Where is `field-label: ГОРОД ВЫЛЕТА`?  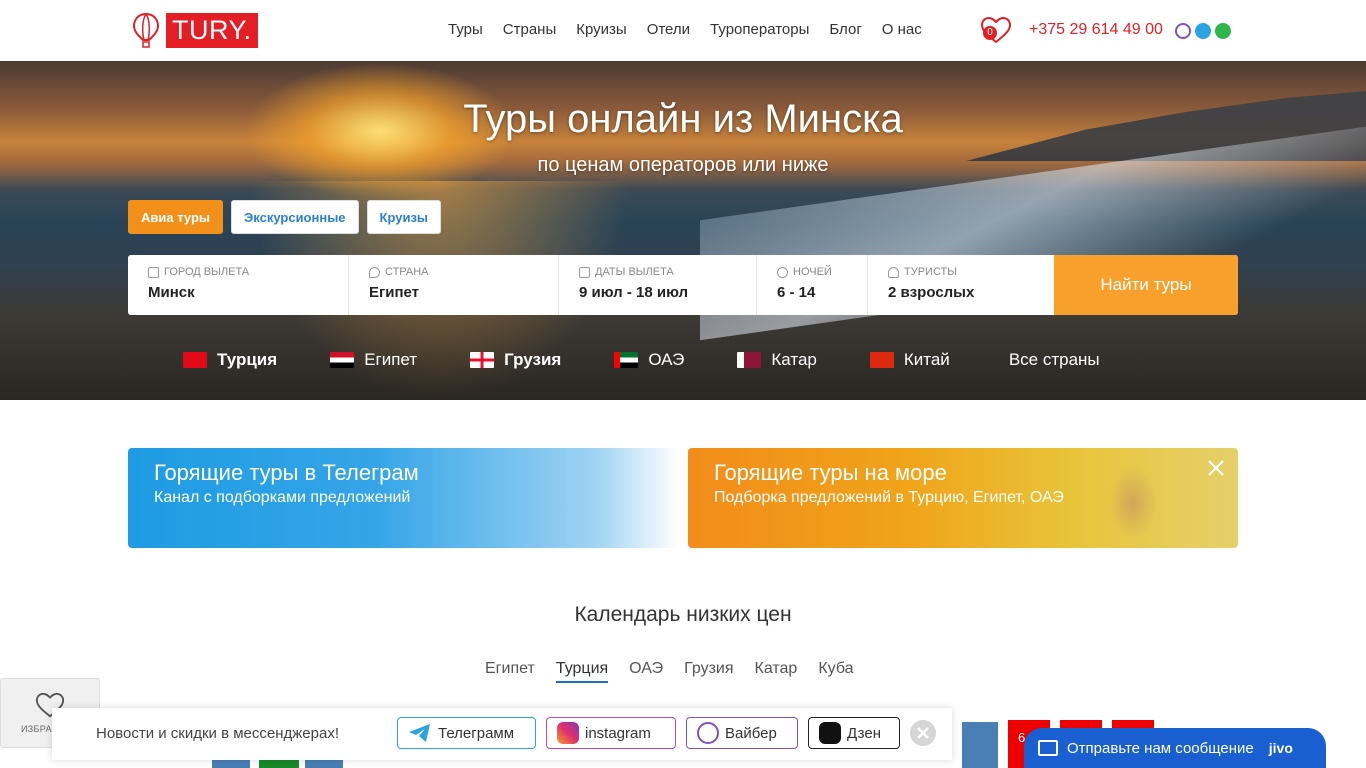
field-label: ГОРОД ВЫЛЕТА is located at coordinates (207, 272).